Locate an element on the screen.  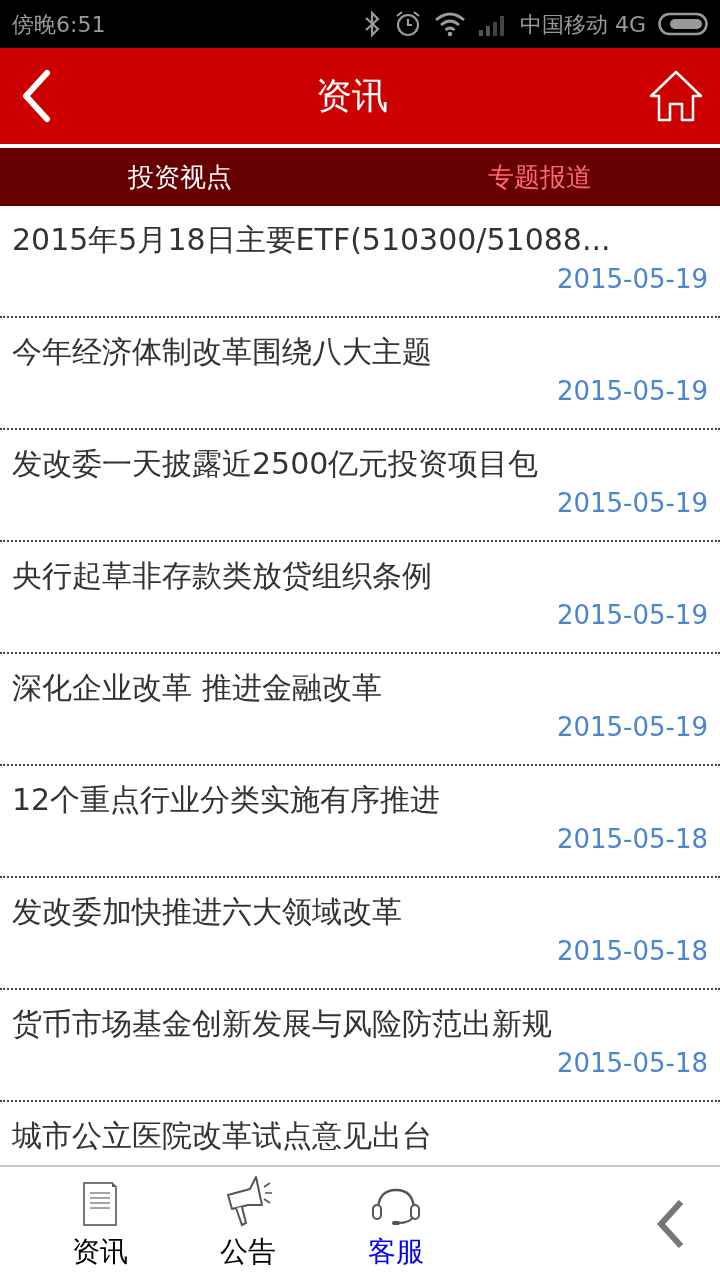
nav-tab: 公告 is located at coordinates (248, 1223).